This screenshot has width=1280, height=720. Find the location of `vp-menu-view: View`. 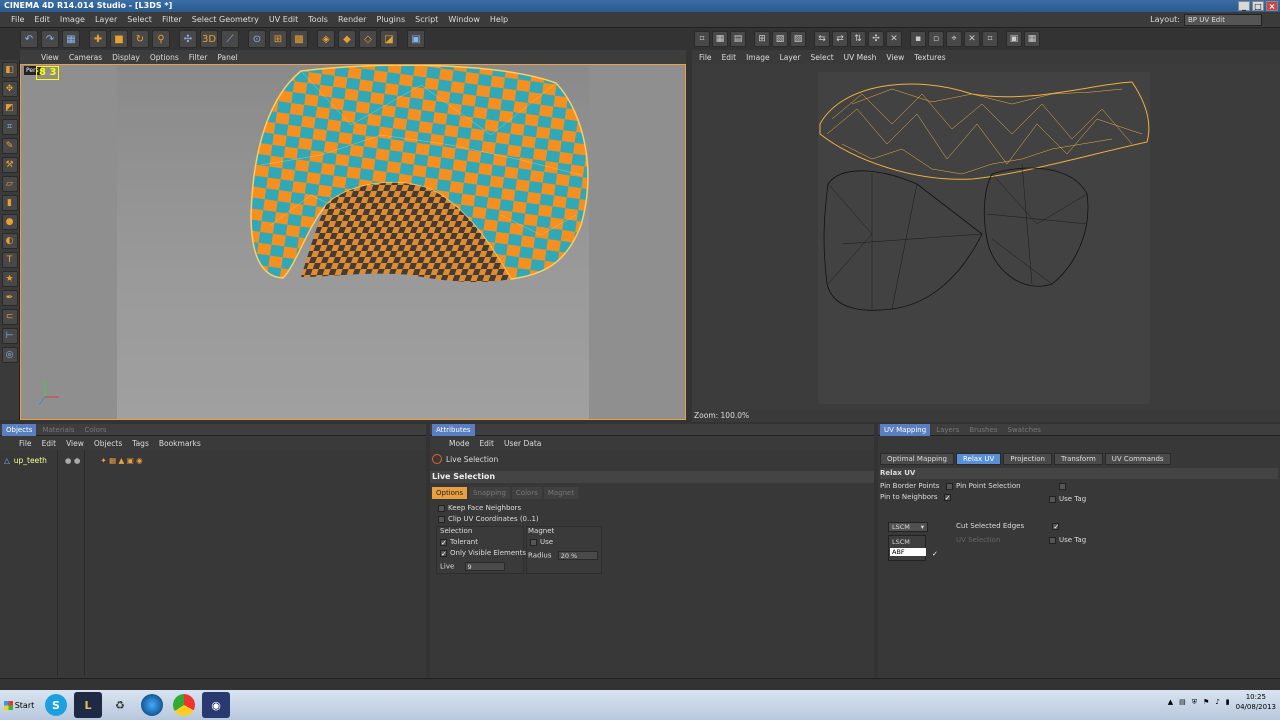

vp-menu-view: View is located at coordinates (50, 57).